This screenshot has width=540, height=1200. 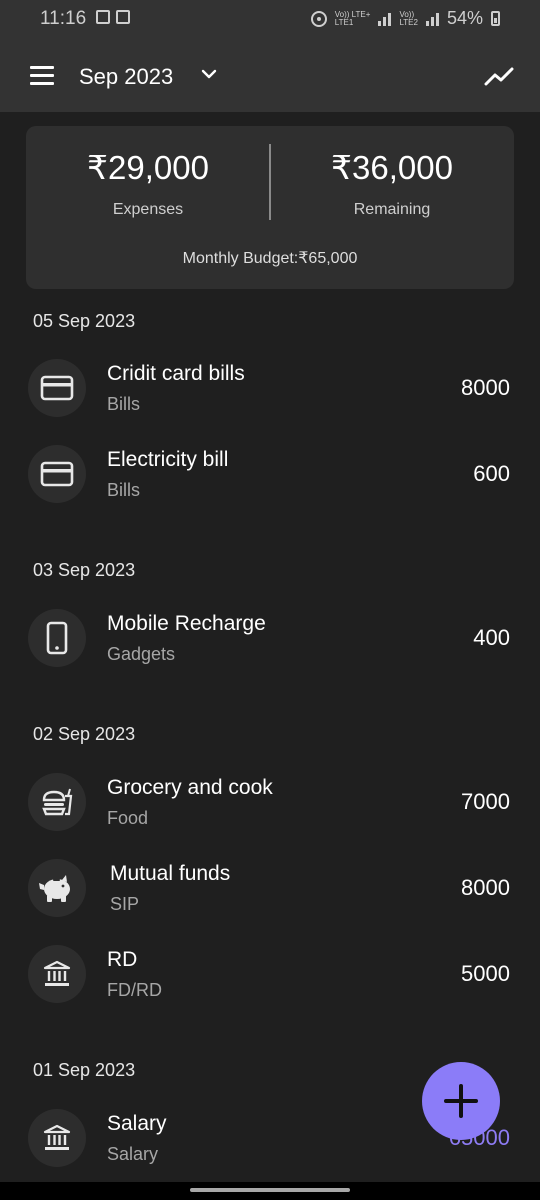 I want to click on home-gesture-handle, so click(x=270, y=1190).